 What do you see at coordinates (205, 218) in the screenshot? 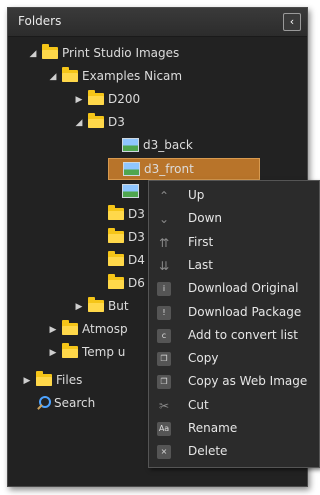
I see `menu-item-label: Down` at bounding box center [205, 218].